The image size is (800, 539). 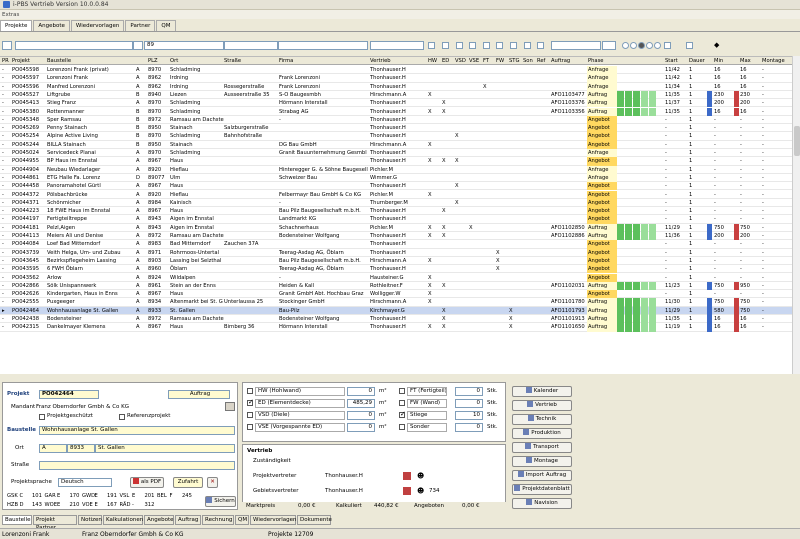 What do you see at coordinates (232, 61) in the screenshot?
I see `column-header: Straße` at bounding box center [232, 61].